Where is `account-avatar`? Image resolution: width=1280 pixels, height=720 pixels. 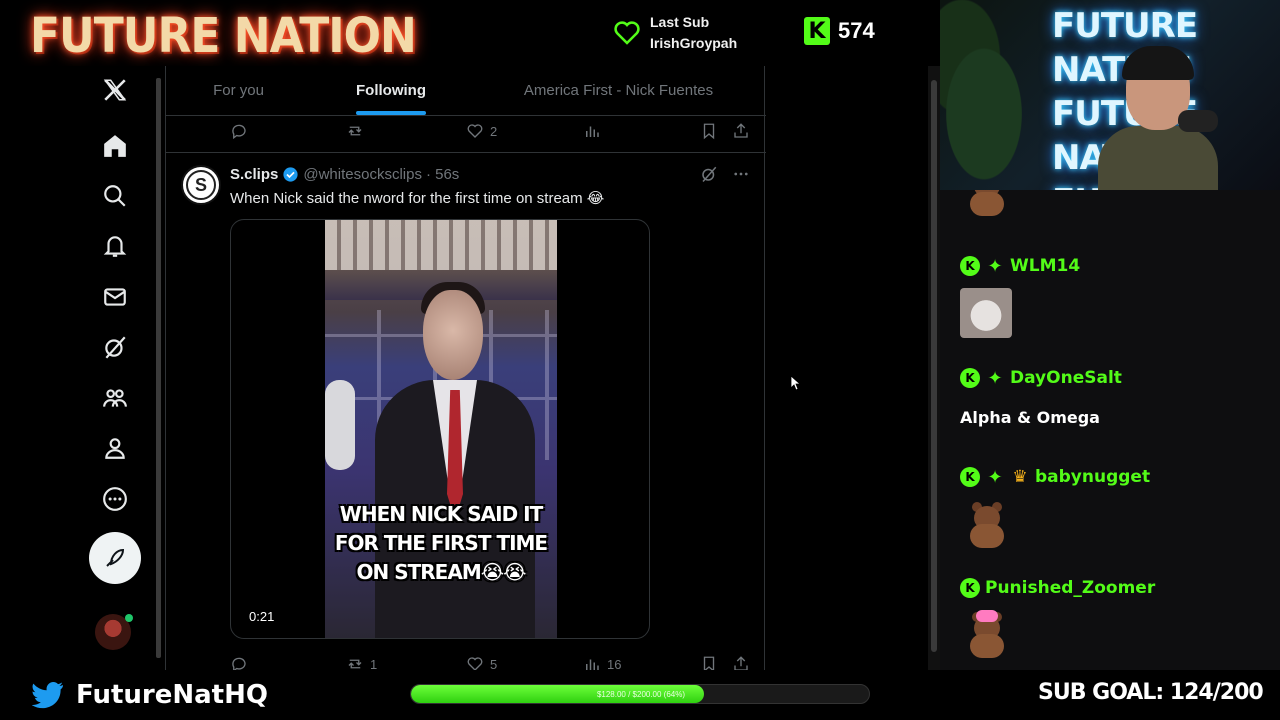 account-avatar is located at coordinates (114, 632).